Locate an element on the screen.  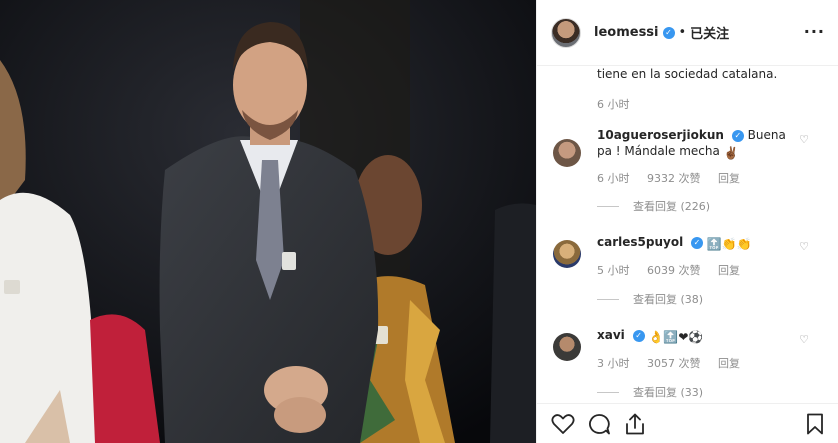
comment-likes: 3057 次赞 is located at coordinates (674, 363).